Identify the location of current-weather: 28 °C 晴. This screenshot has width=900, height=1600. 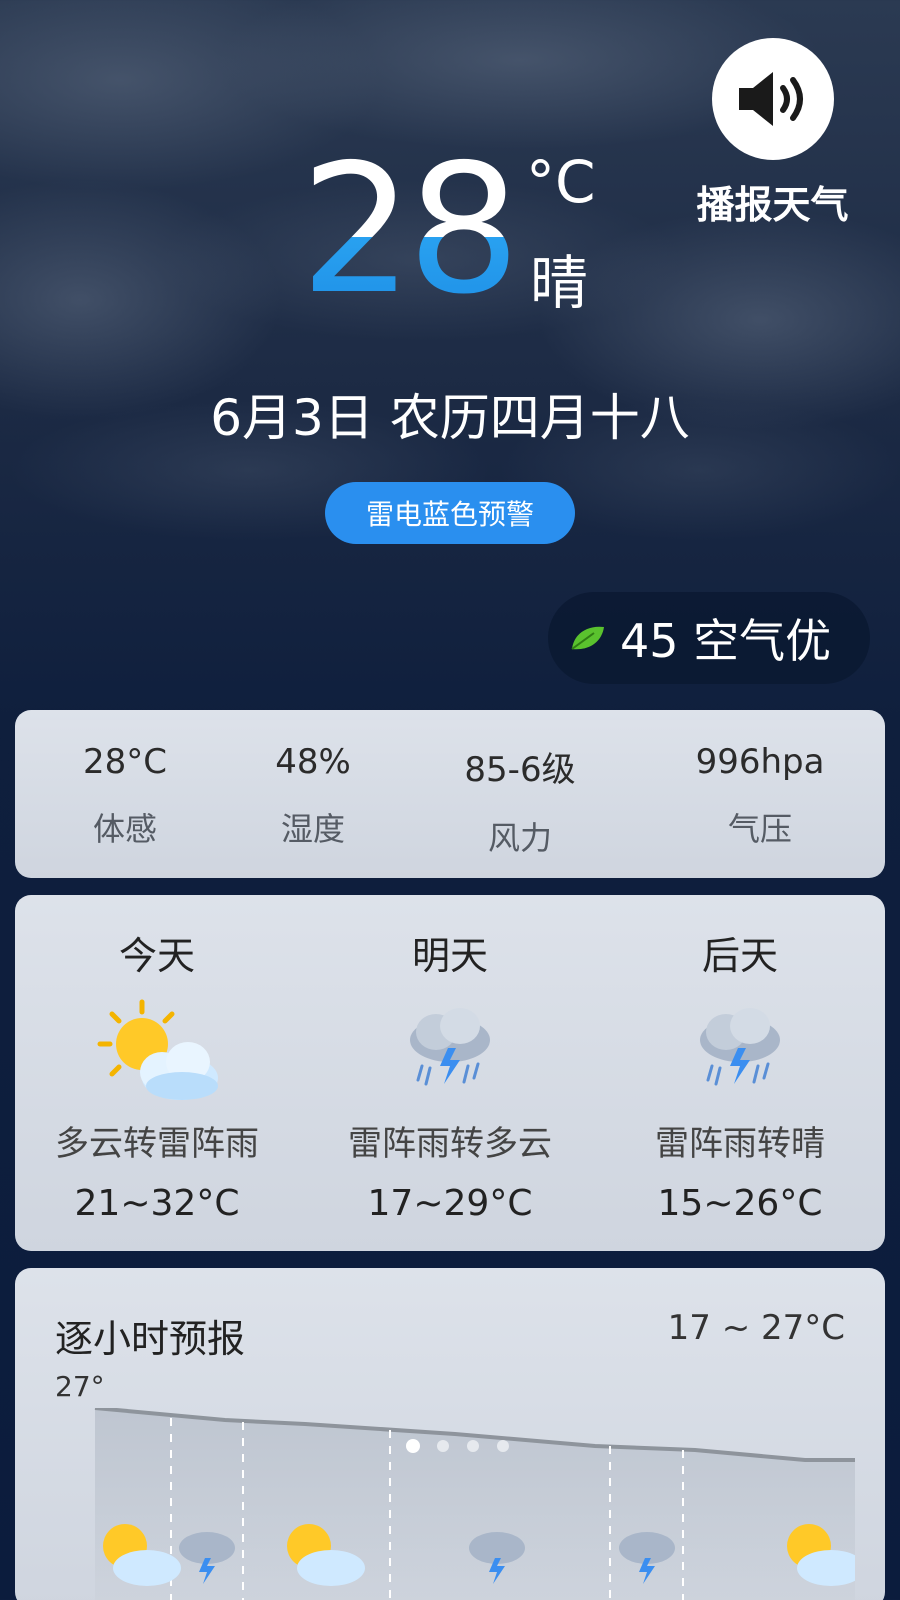
(460, 230).